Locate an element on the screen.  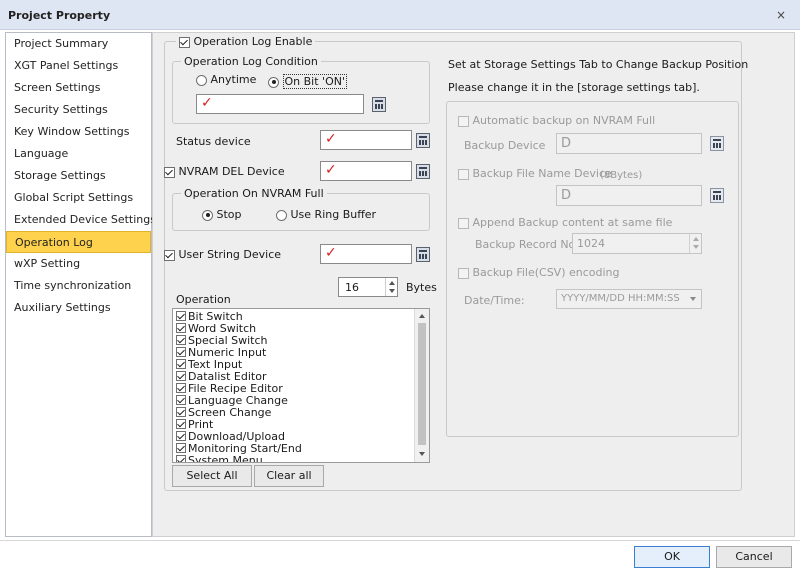
scroll-thumb is located at coordinates (422, 384).